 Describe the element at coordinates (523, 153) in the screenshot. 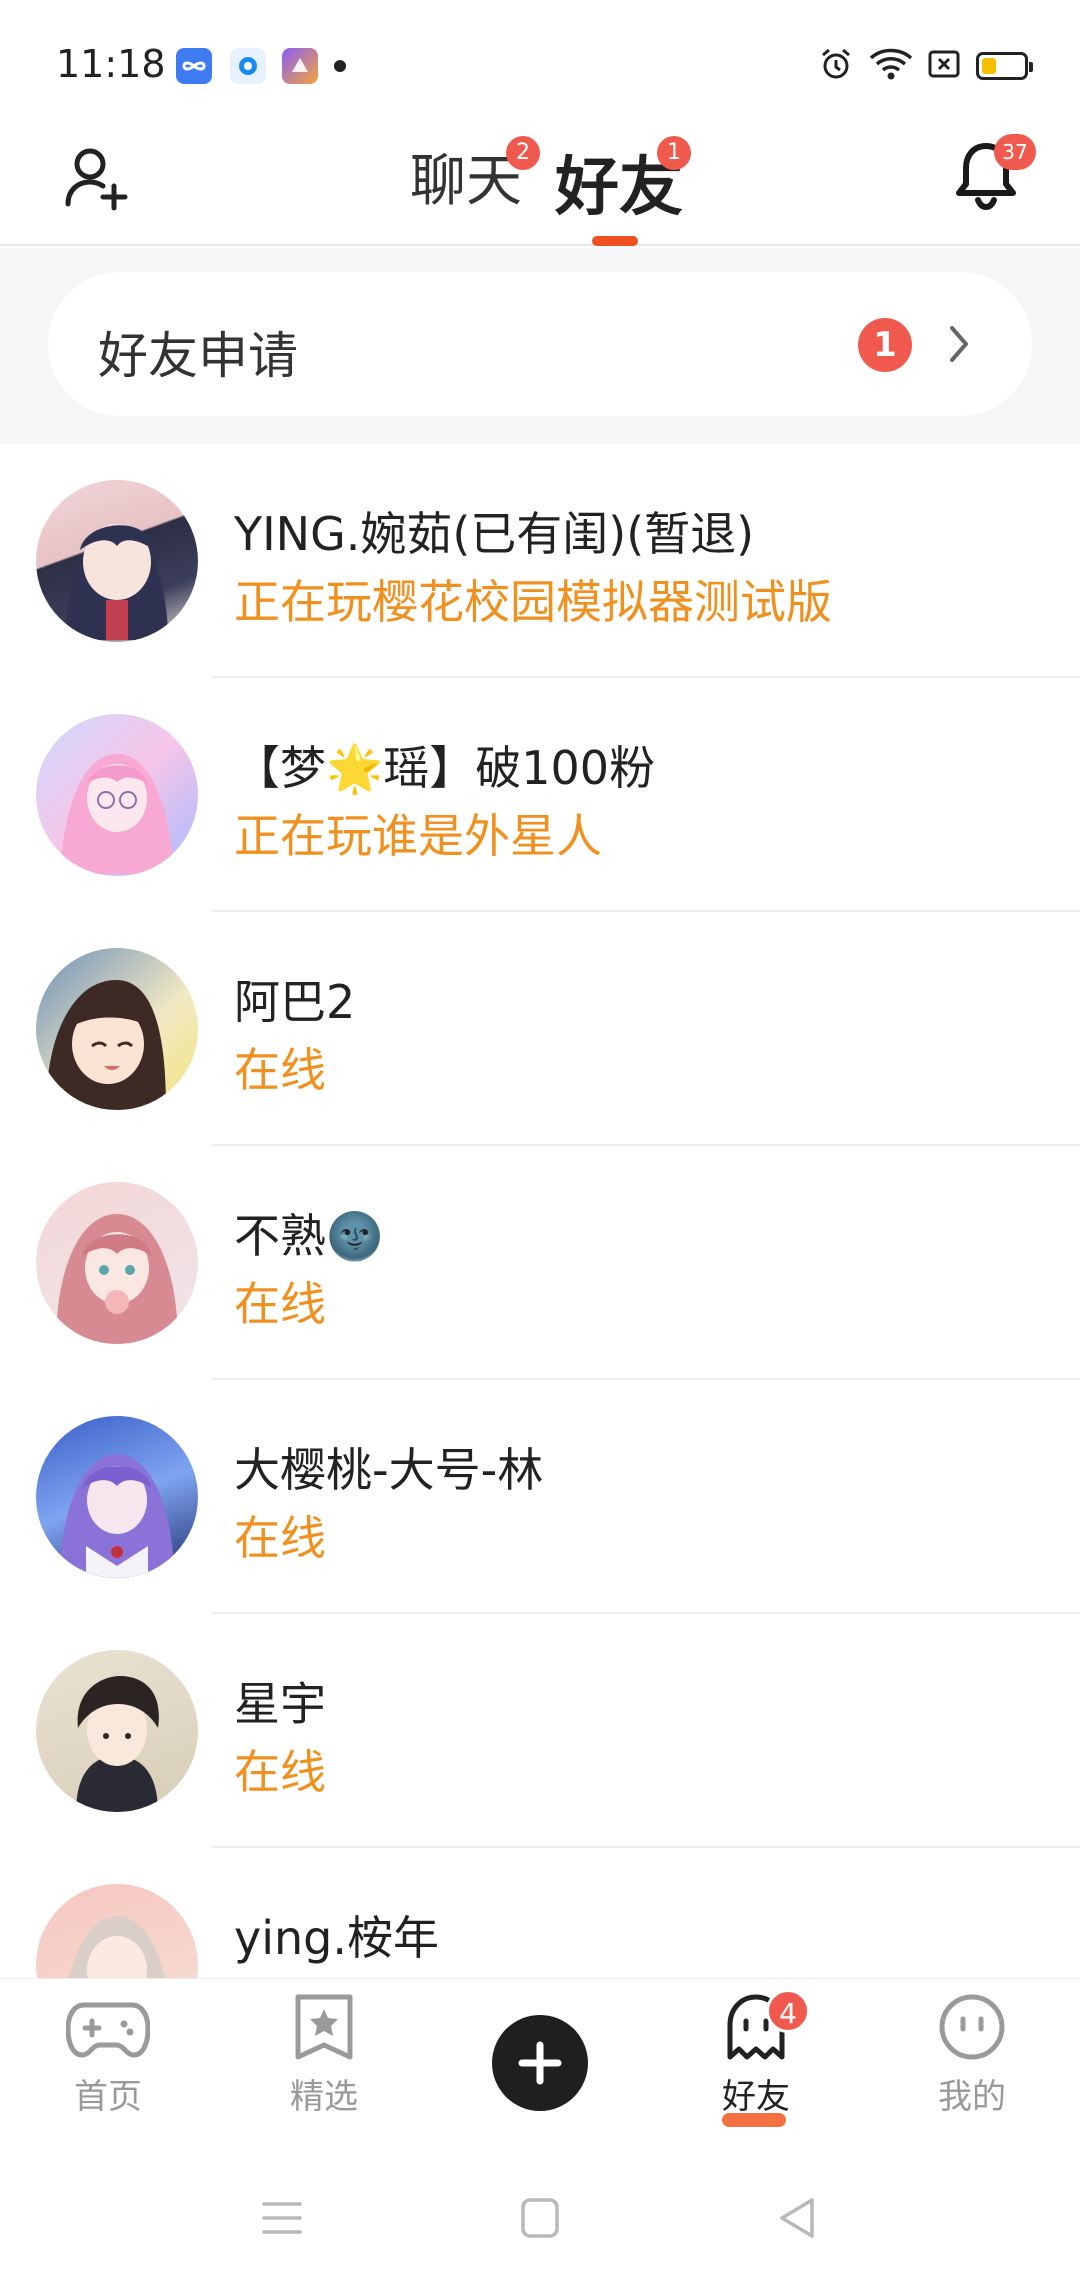

I see `tab-chat-badge: 2` at that location.